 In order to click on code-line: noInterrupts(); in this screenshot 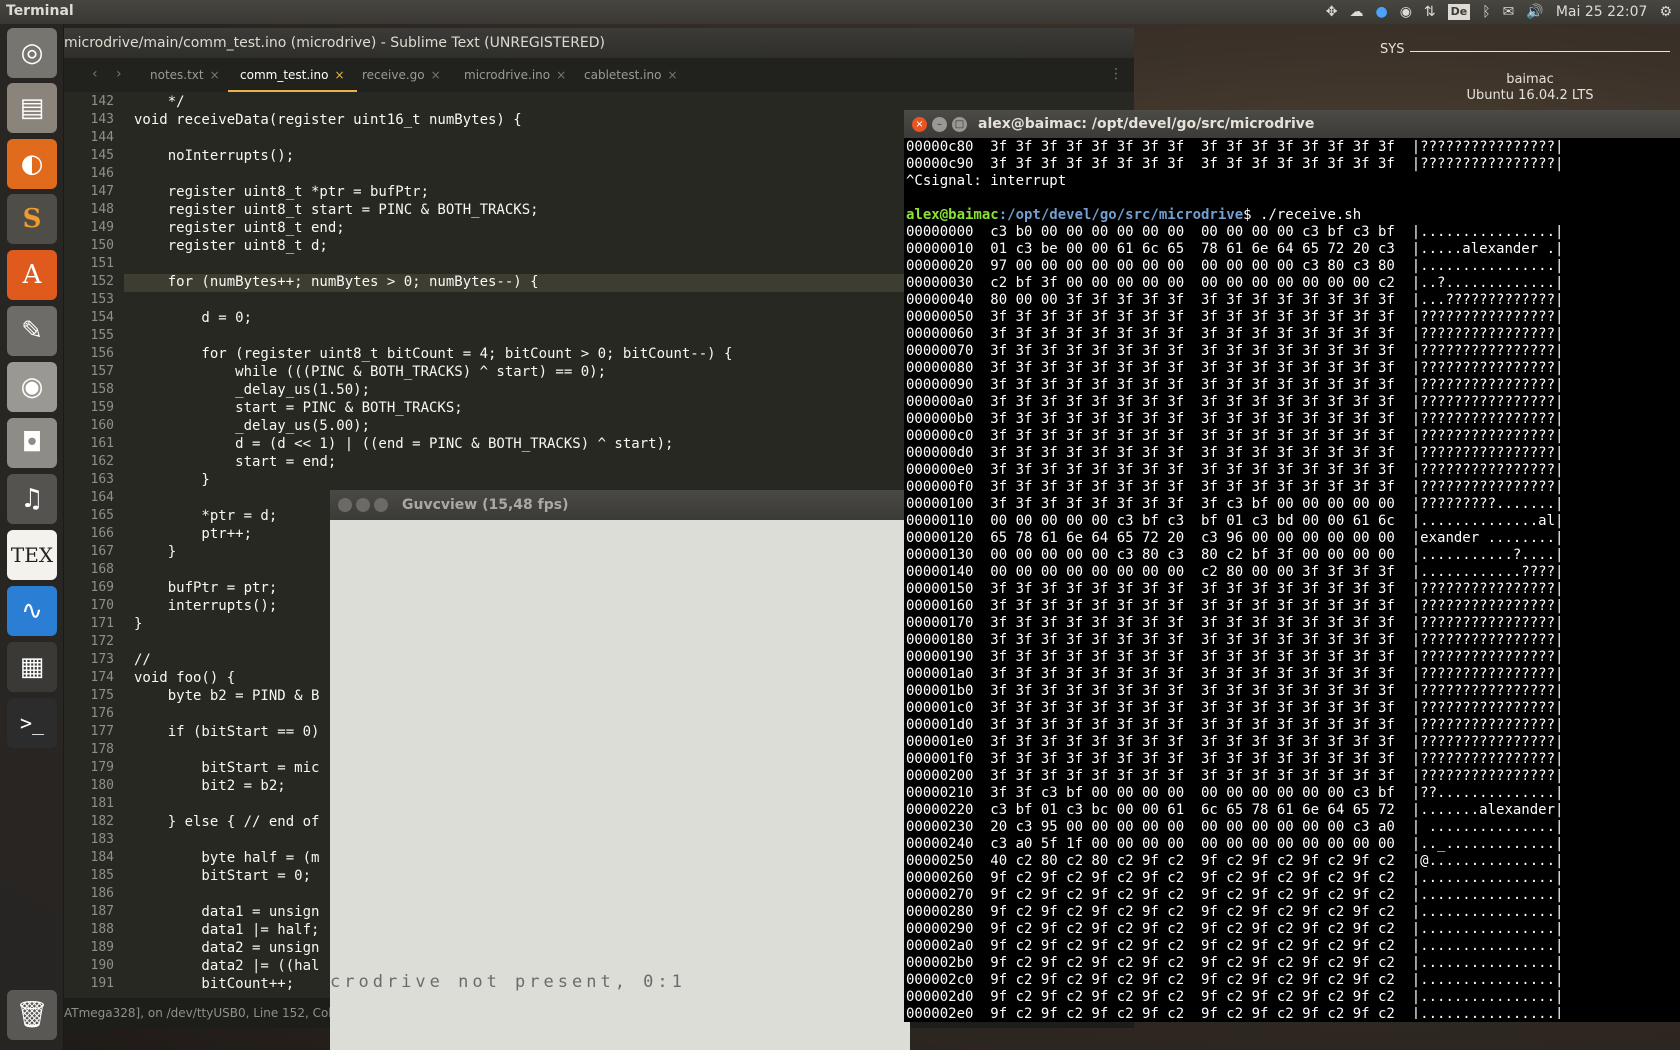, I will do `click(214, 156)`.